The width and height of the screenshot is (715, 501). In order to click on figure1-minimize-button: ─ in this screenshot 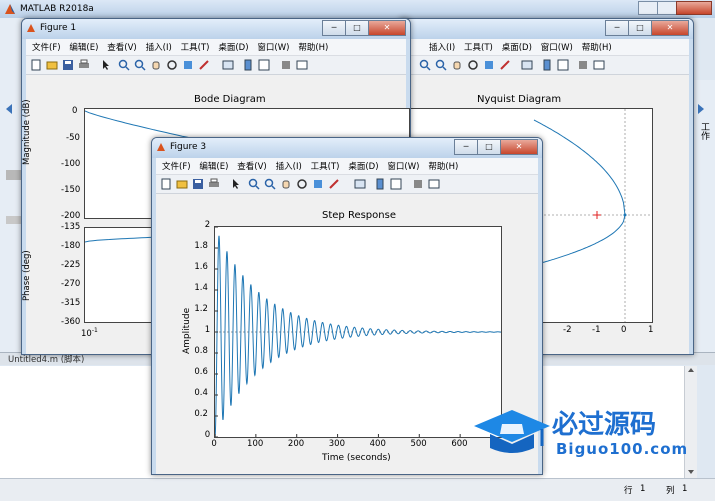, I will do `click(334, 28)`.